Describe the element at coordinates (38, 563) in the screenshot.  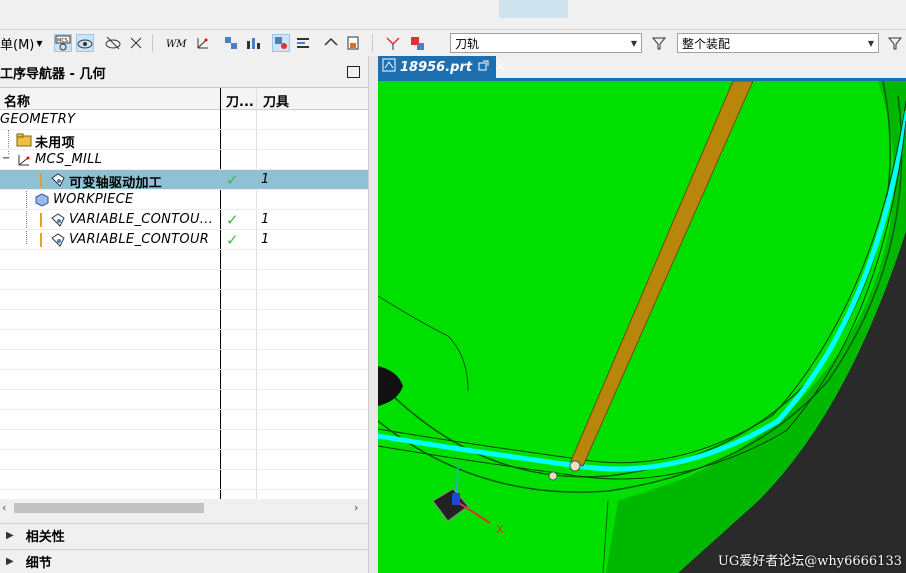
I see `section-label: 细节` at that location.